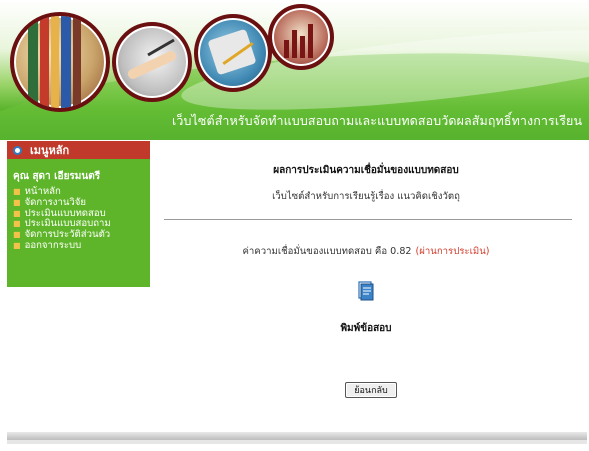  I want to click on sidebar-item-research: ■ จัดการงานวิจัย, so click(81, 202).